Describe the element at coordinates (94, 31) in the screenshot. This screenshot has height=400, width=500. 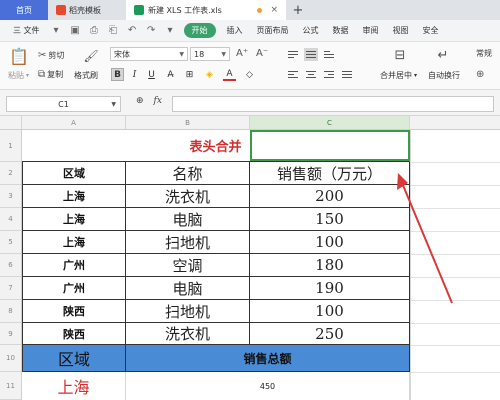
I see `export-pdf-icon: ⎙` at that location.